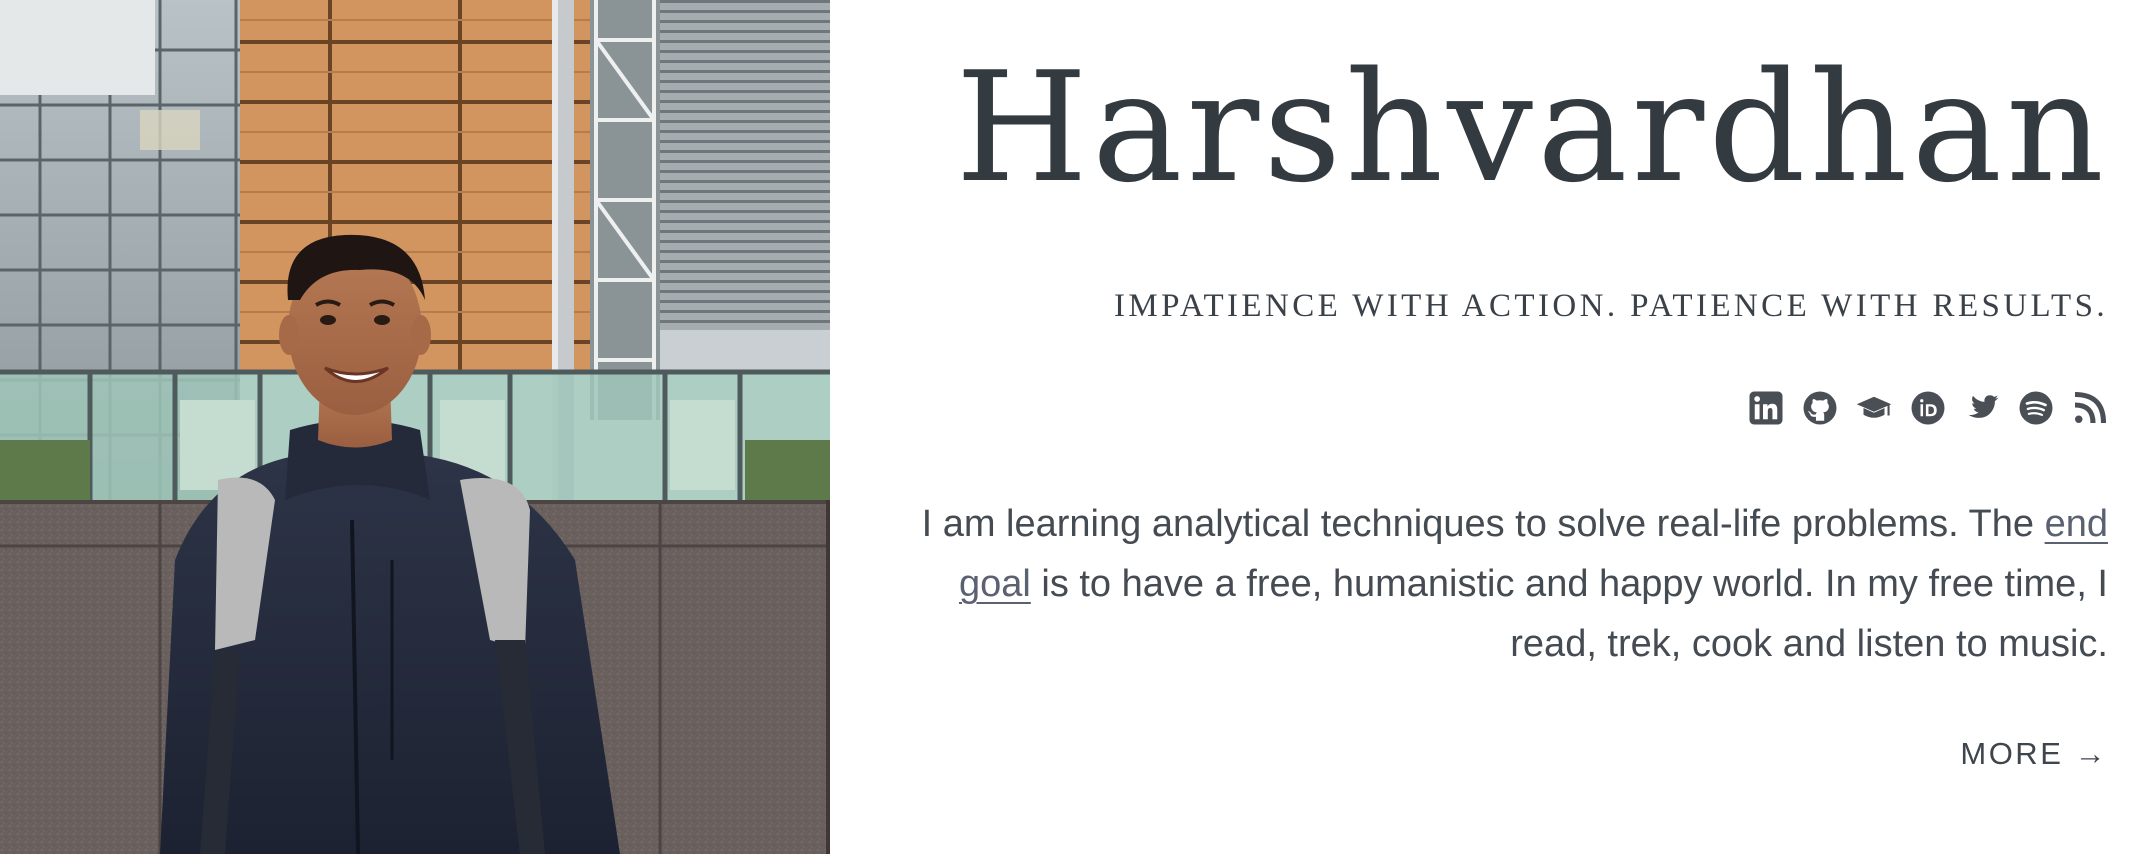 The width and height of the screenshot is (2134, 854). I want to click on github-link, so click(1820, 408).